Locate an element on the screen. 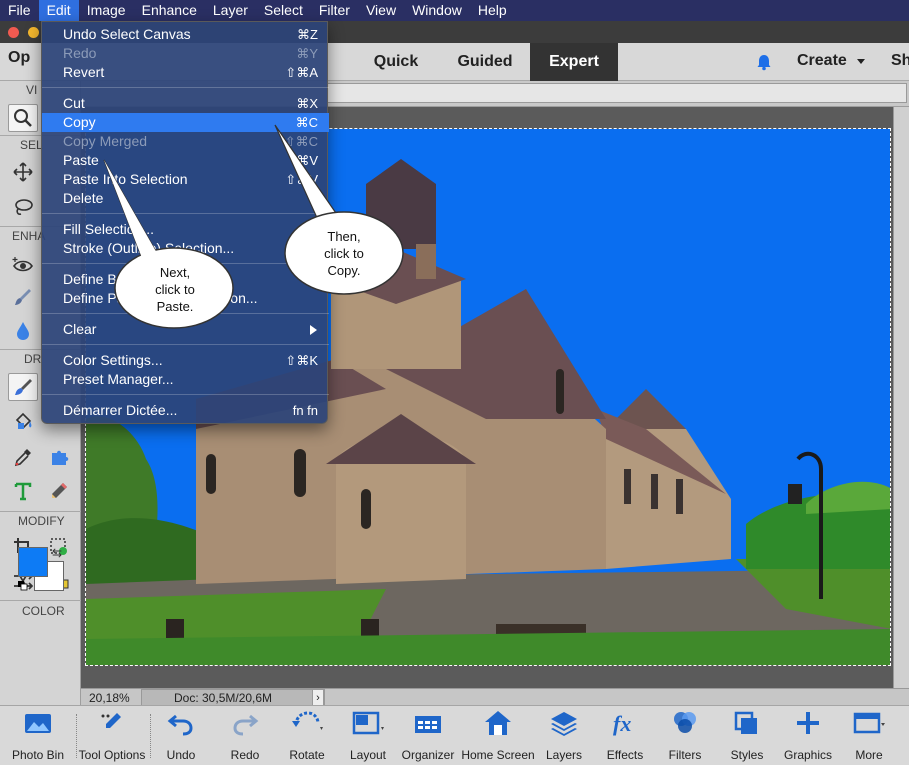  brush-tool is located at coordinates (23, 387).